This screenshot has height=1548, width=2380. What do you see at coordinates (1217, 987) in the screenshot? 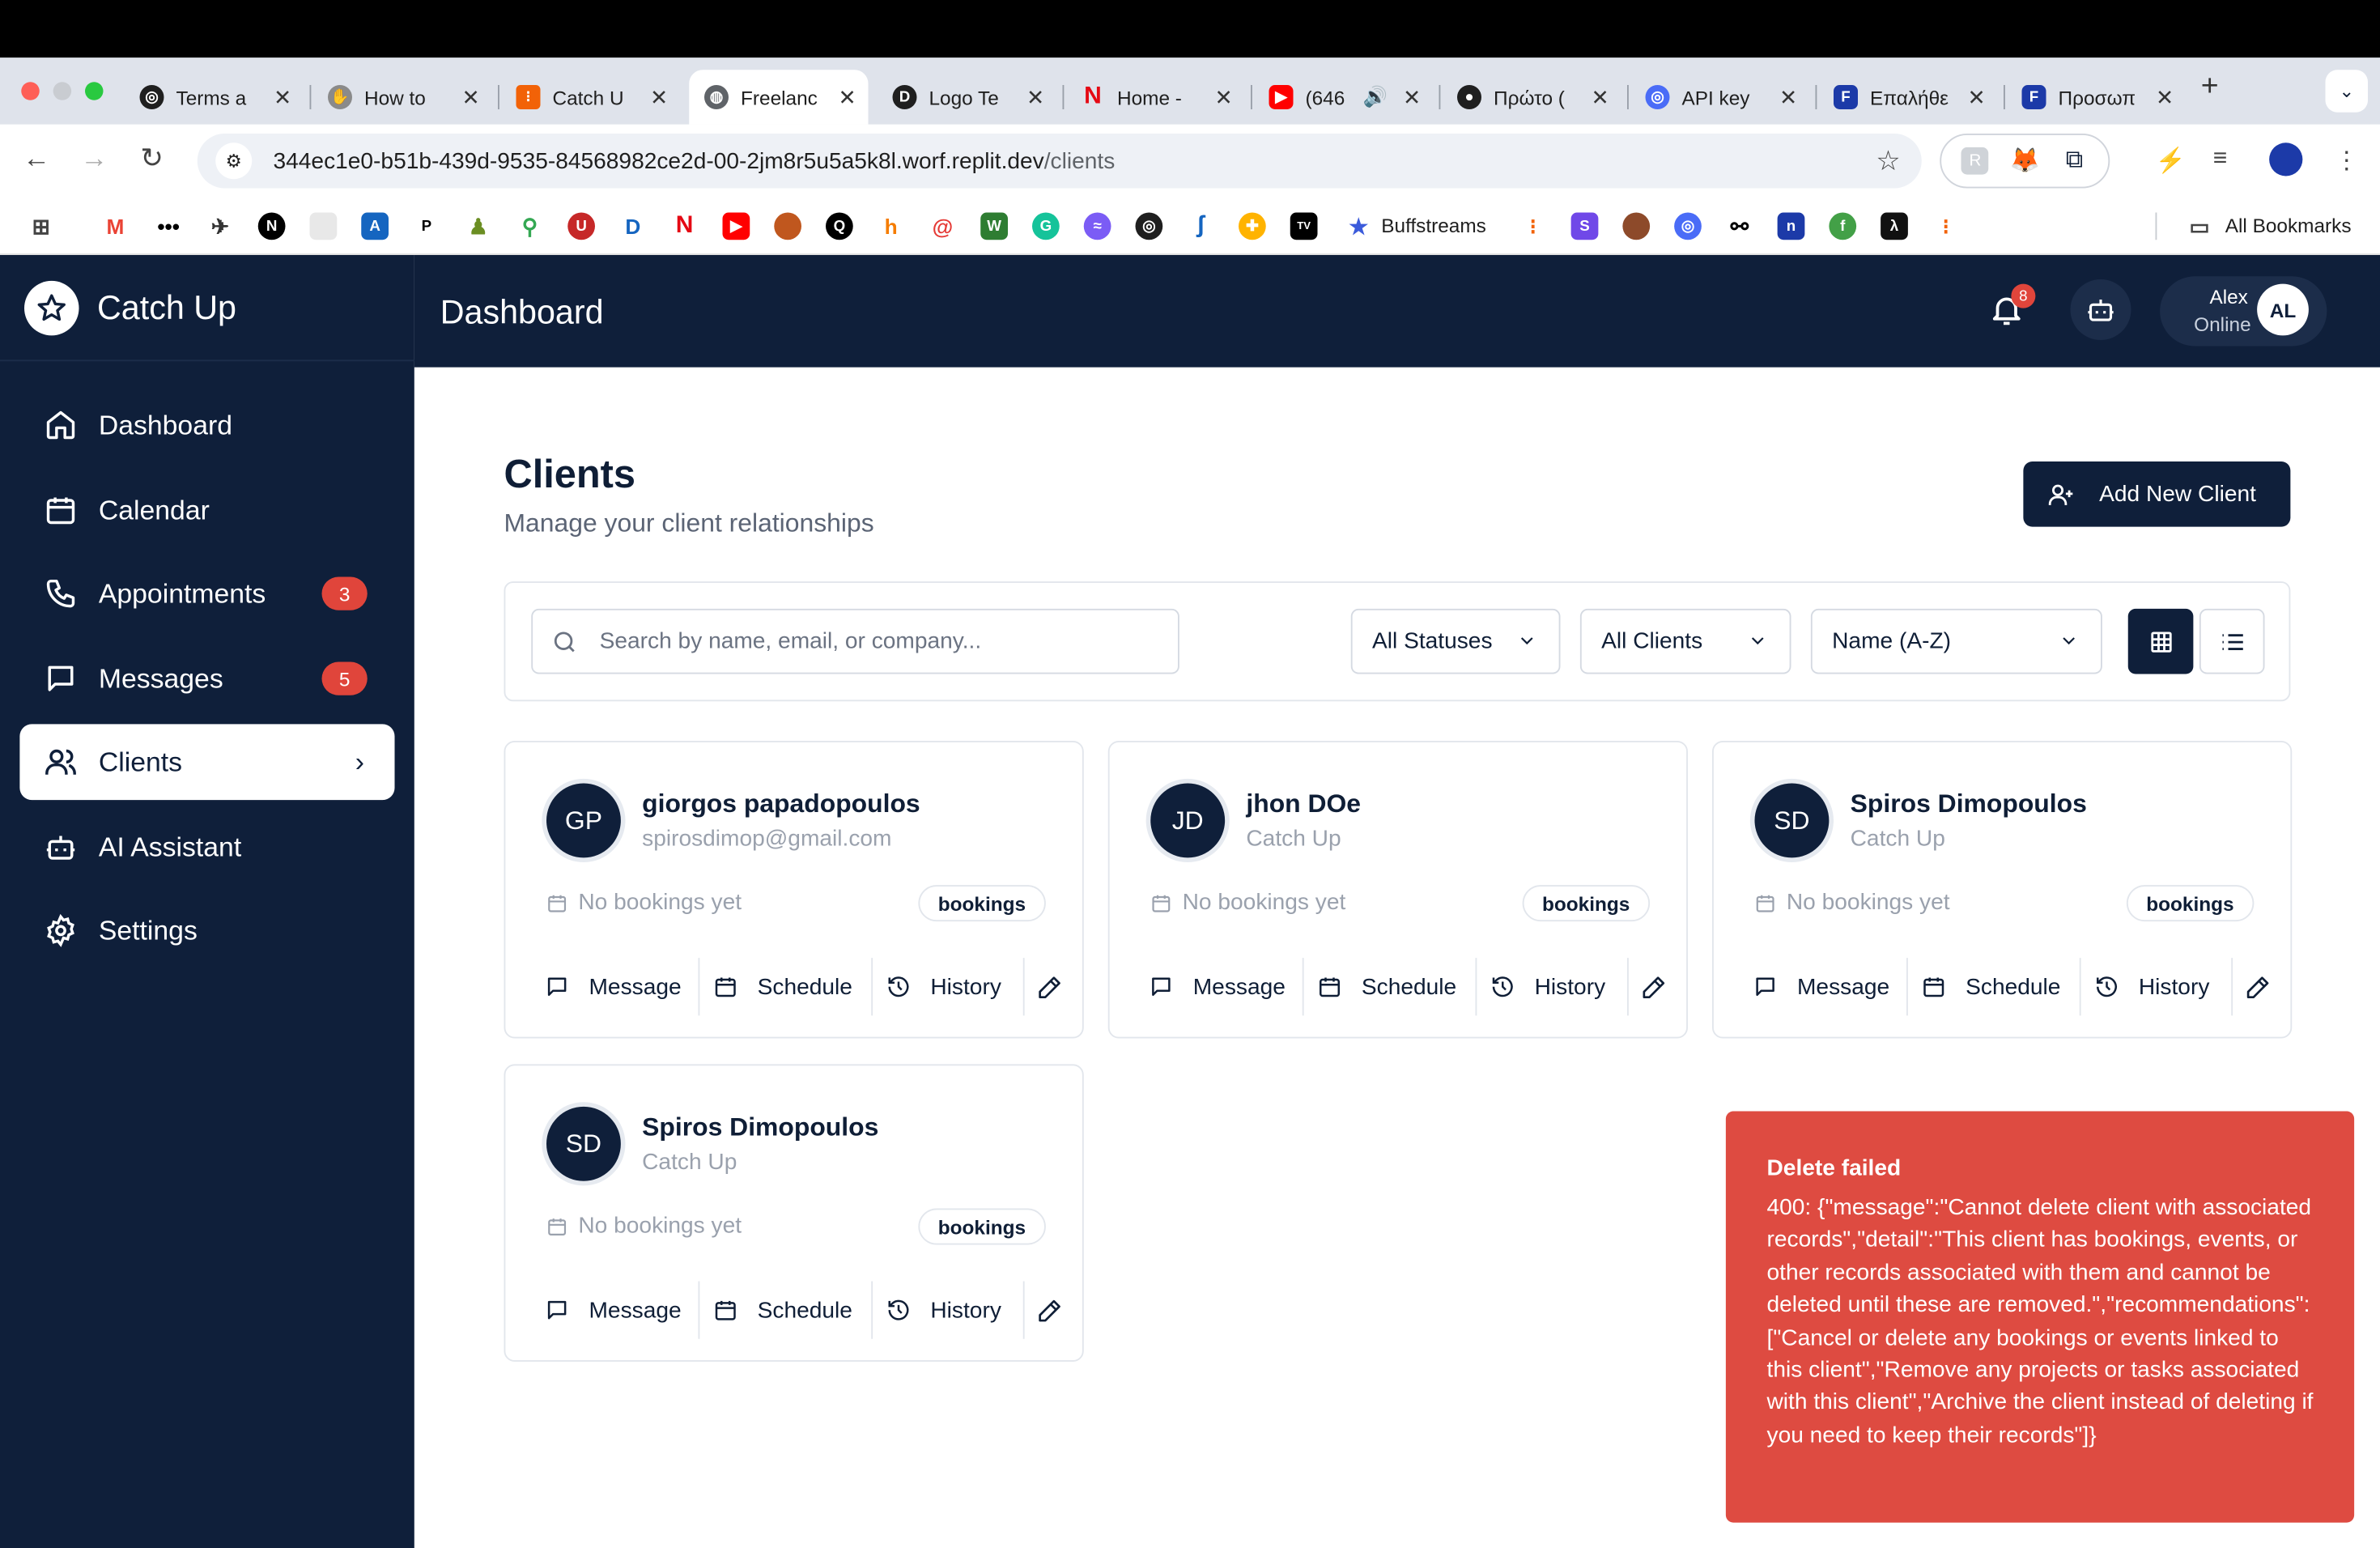
I see `message-button: Message` at bounding box center [1217, 987].